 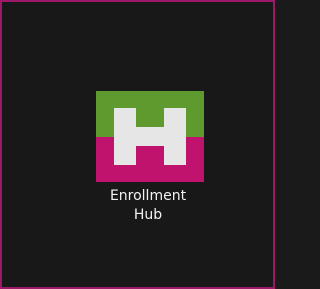 I want to click on enrollment-hub-logo-icon, so click(x=150, y=136).